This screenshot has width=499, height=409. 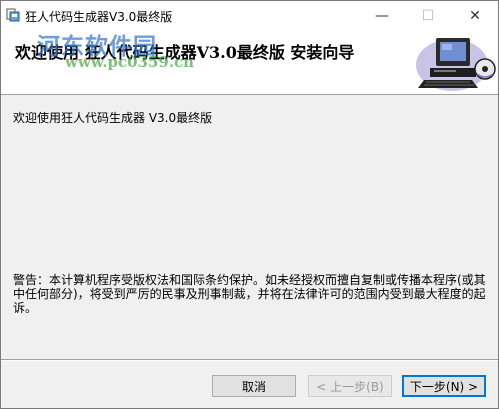 I want to click on welcome-message: 欢迎使用狂人代码生成器 V3.0最终版, so click(x=113, y=118).